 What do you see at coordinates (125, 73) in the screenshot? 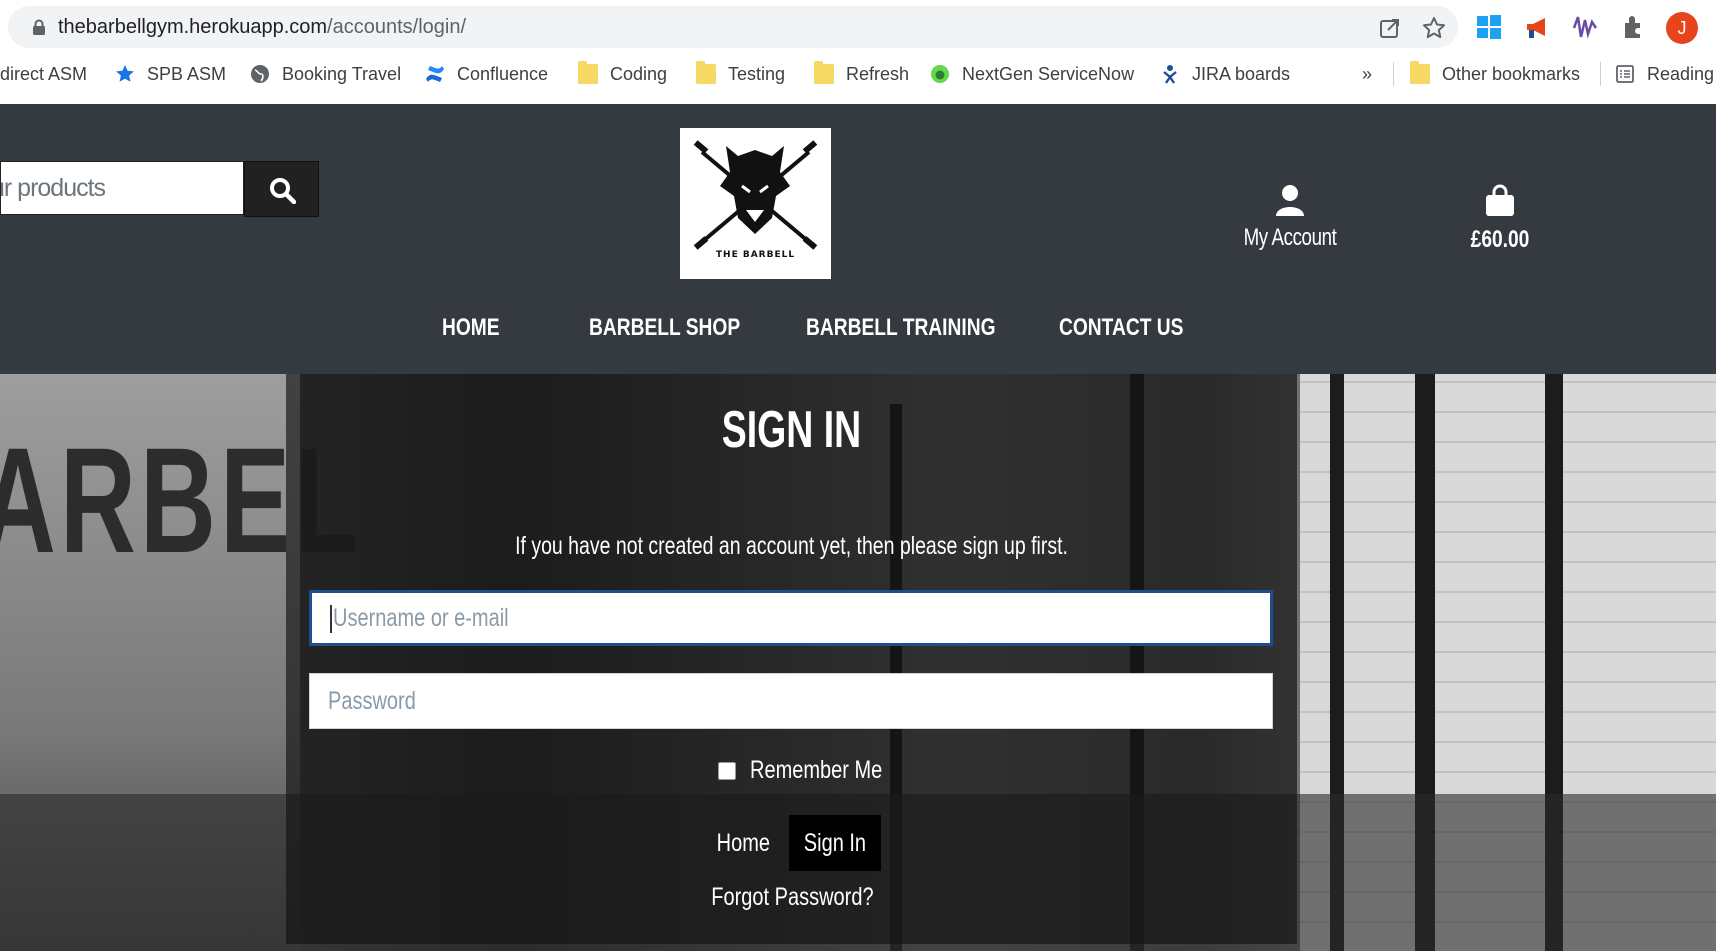
I see `star-icon` at bounding box center [125, 73].